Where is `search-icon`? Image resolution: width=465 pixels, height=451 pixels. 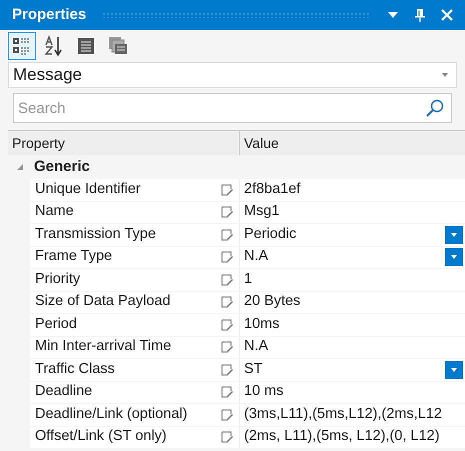
search-icon is located at coordinates (435, 108).